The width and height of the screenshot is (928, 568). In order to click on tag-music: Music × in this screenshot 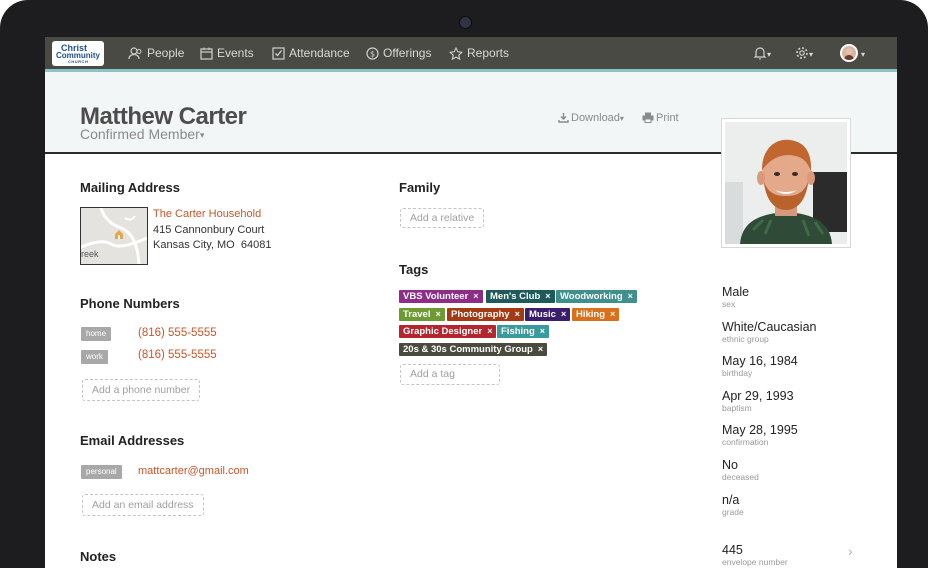, I will do `click(548, 314)`.